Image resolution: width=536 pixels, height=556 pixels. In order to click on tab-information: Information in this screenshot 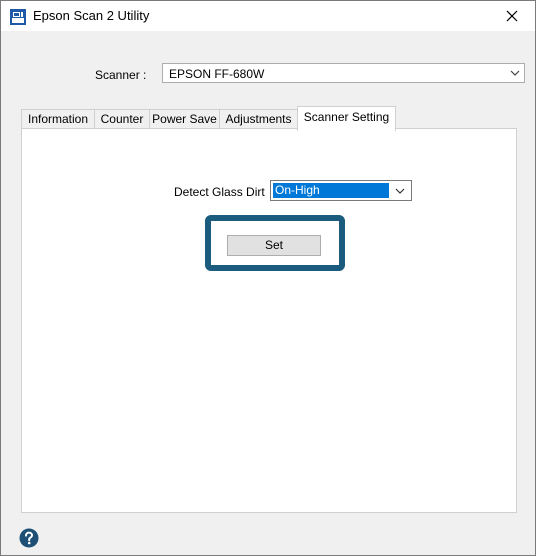, I will do `click(58, 119)`.